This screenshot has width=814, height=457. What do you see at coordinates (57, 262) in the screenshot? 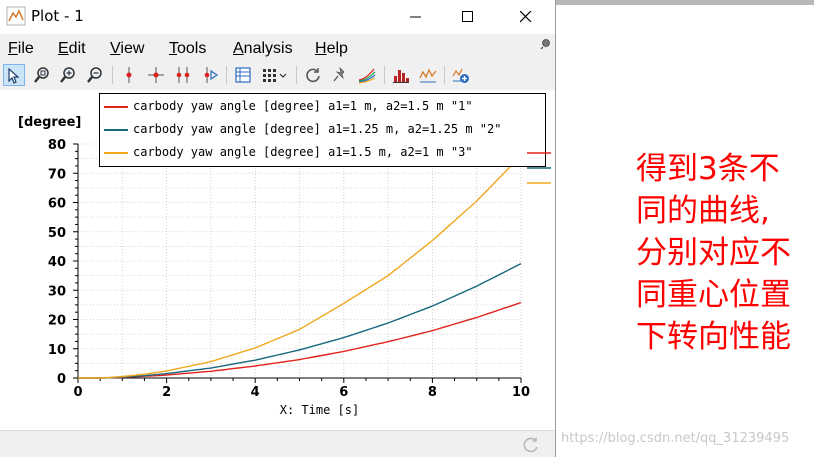
I see `y-tick-label: 40` at bounding box center [57, 262].